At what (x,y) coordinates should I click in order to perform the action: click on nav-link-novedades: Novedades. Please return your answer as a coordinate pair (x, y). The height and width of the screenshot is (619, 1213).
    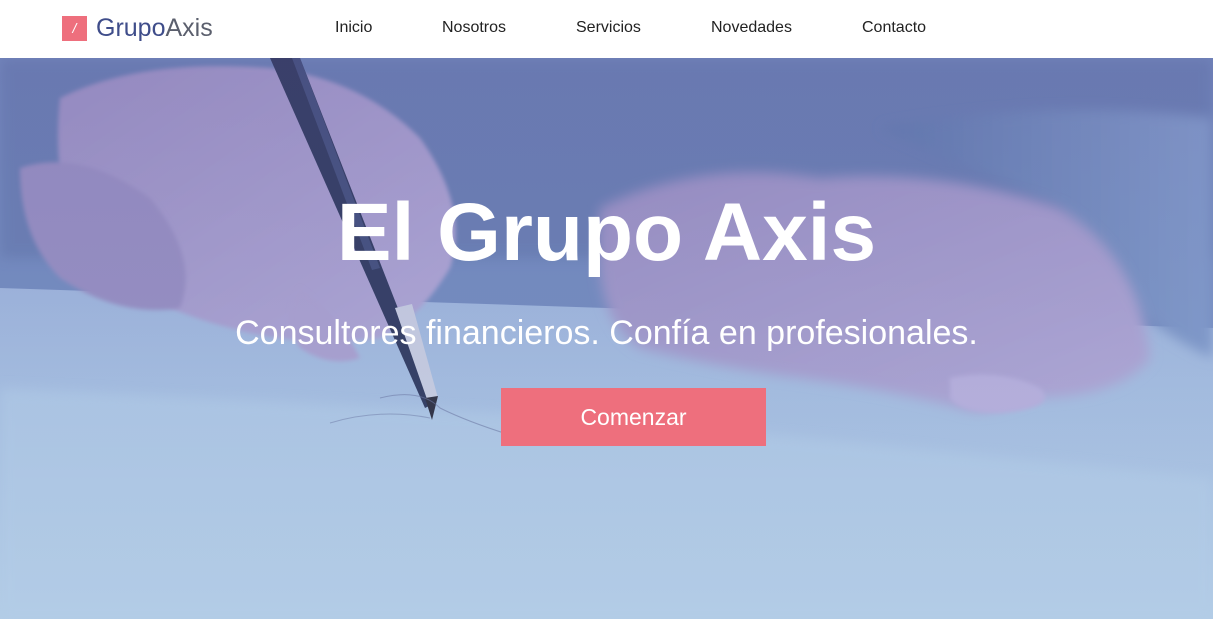
    Looking at the image, I should click on (751, 28).